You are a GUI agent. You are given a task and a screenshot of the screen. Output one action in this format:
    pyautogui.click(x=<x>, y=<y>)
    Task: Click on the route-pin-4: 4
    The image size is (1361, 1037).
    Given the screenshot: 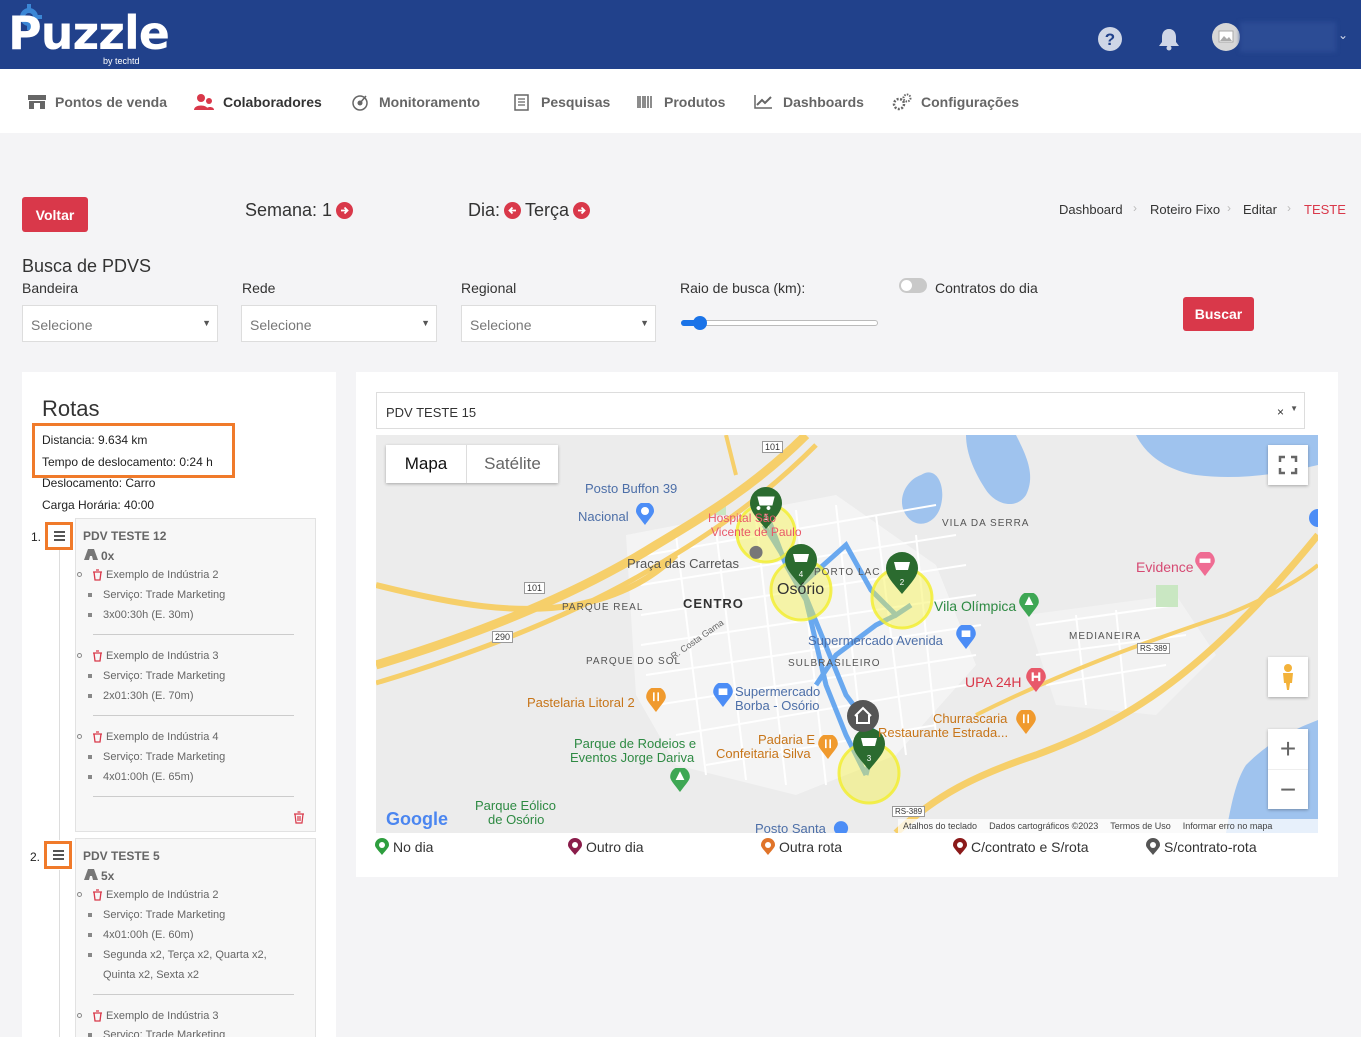 What is the action you would take?
    pyautogui.click(x=801, y=565)
    